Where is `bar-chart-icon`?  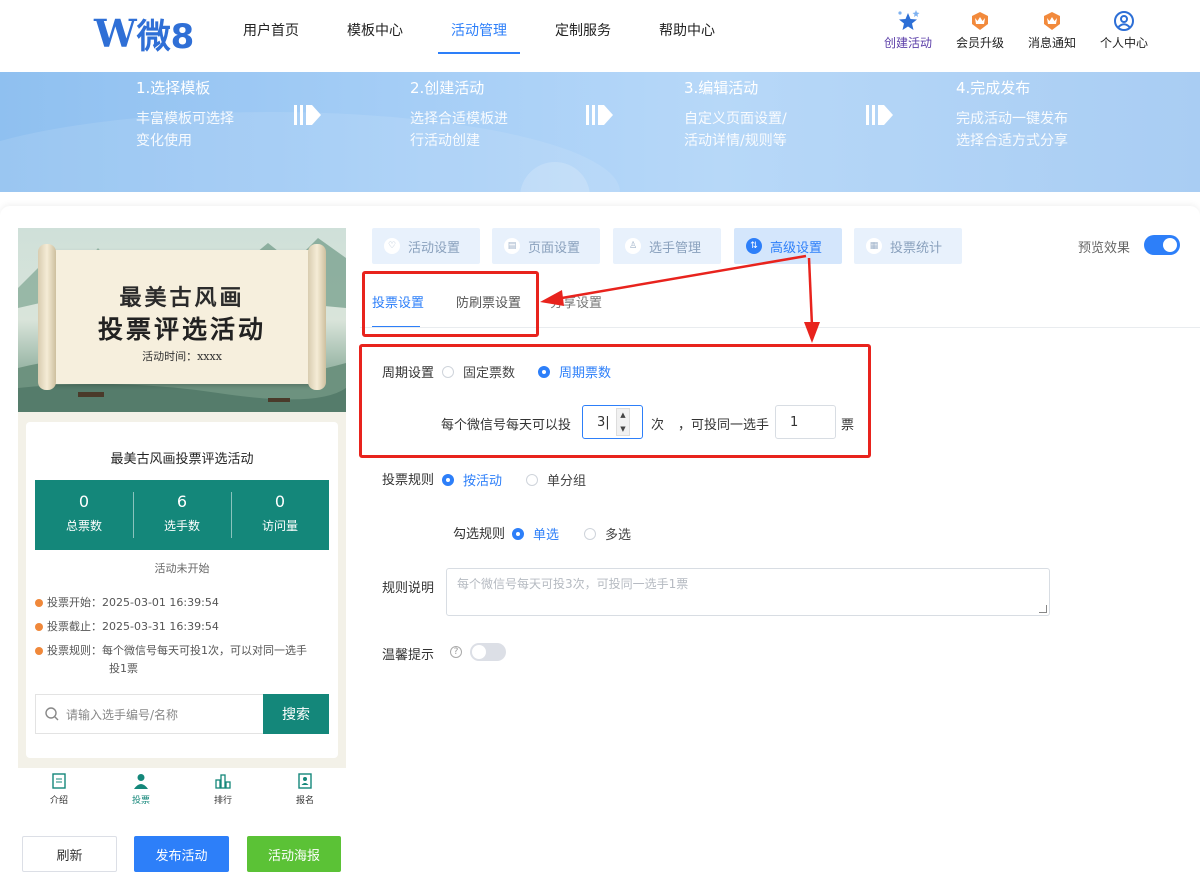
bar-chart-icon is located at coordinates (223, 781).